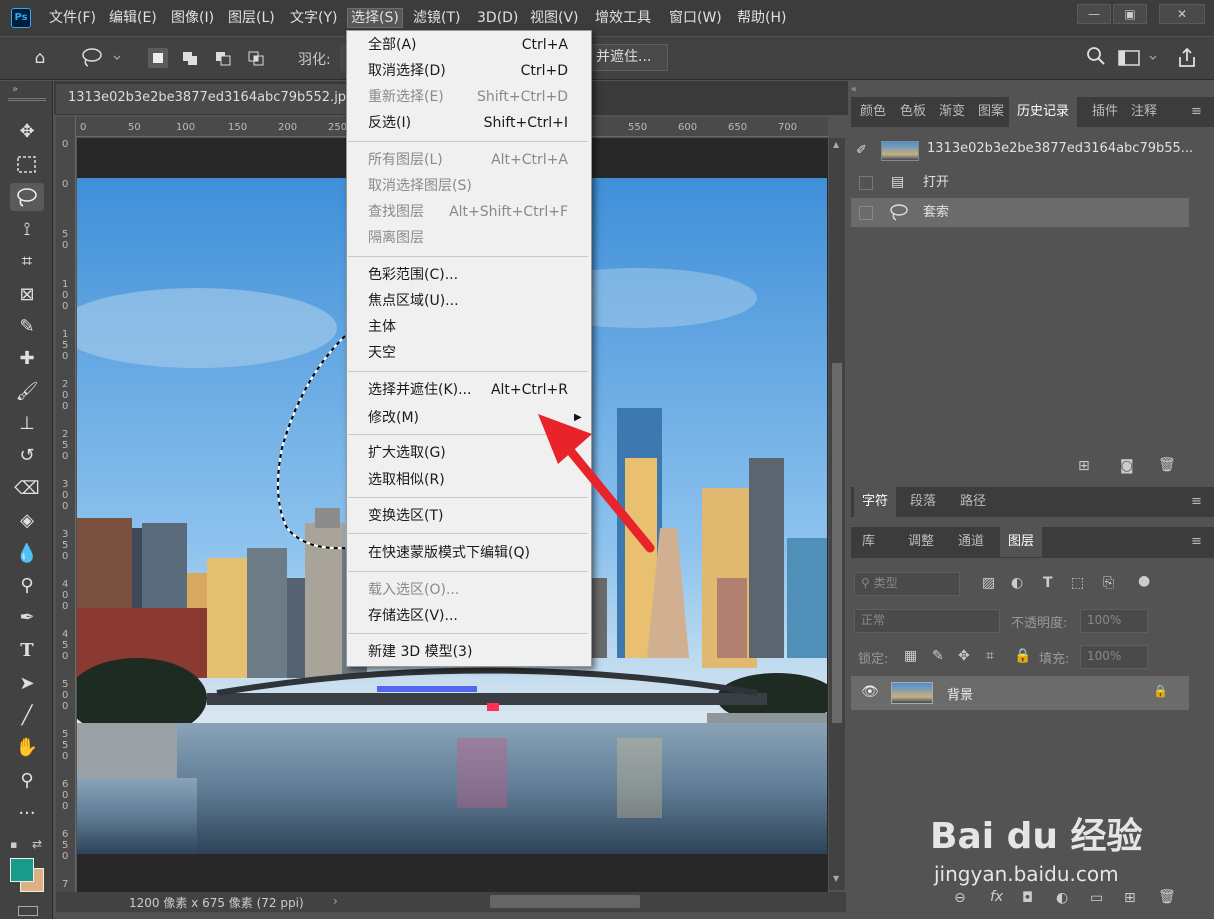  What do you see at coordinates (1094, 14) in the screenshot?
I see `minimize-button: —` at bounding box center [1094, 14].